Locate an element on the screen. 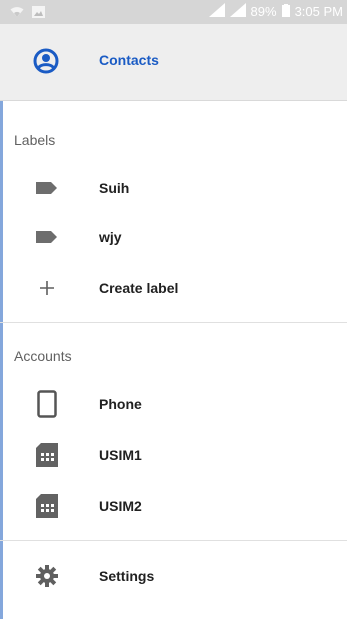  label-item-wjy: wjy is located at coordinates (173, 237).